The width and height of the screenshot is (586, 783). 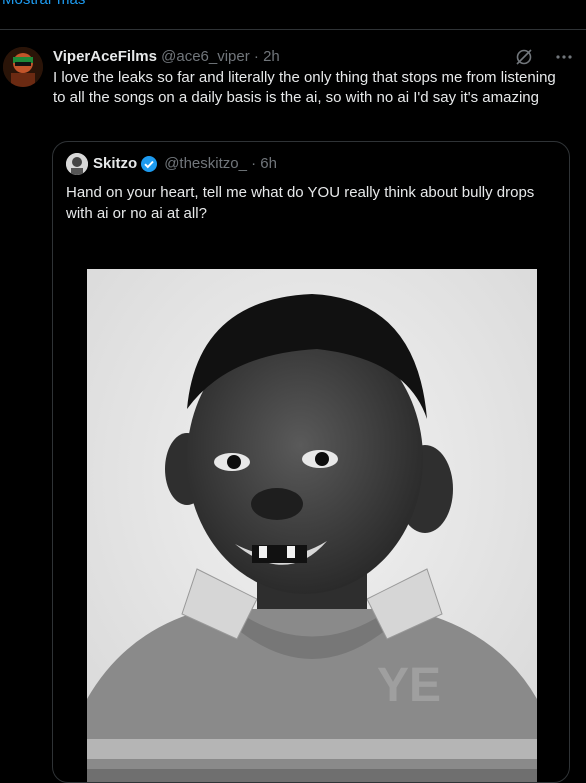 What do you see at coordinates (409, 685) in the screenshot?
I see `image-watermark: YE` at bounding box center [409, 685].